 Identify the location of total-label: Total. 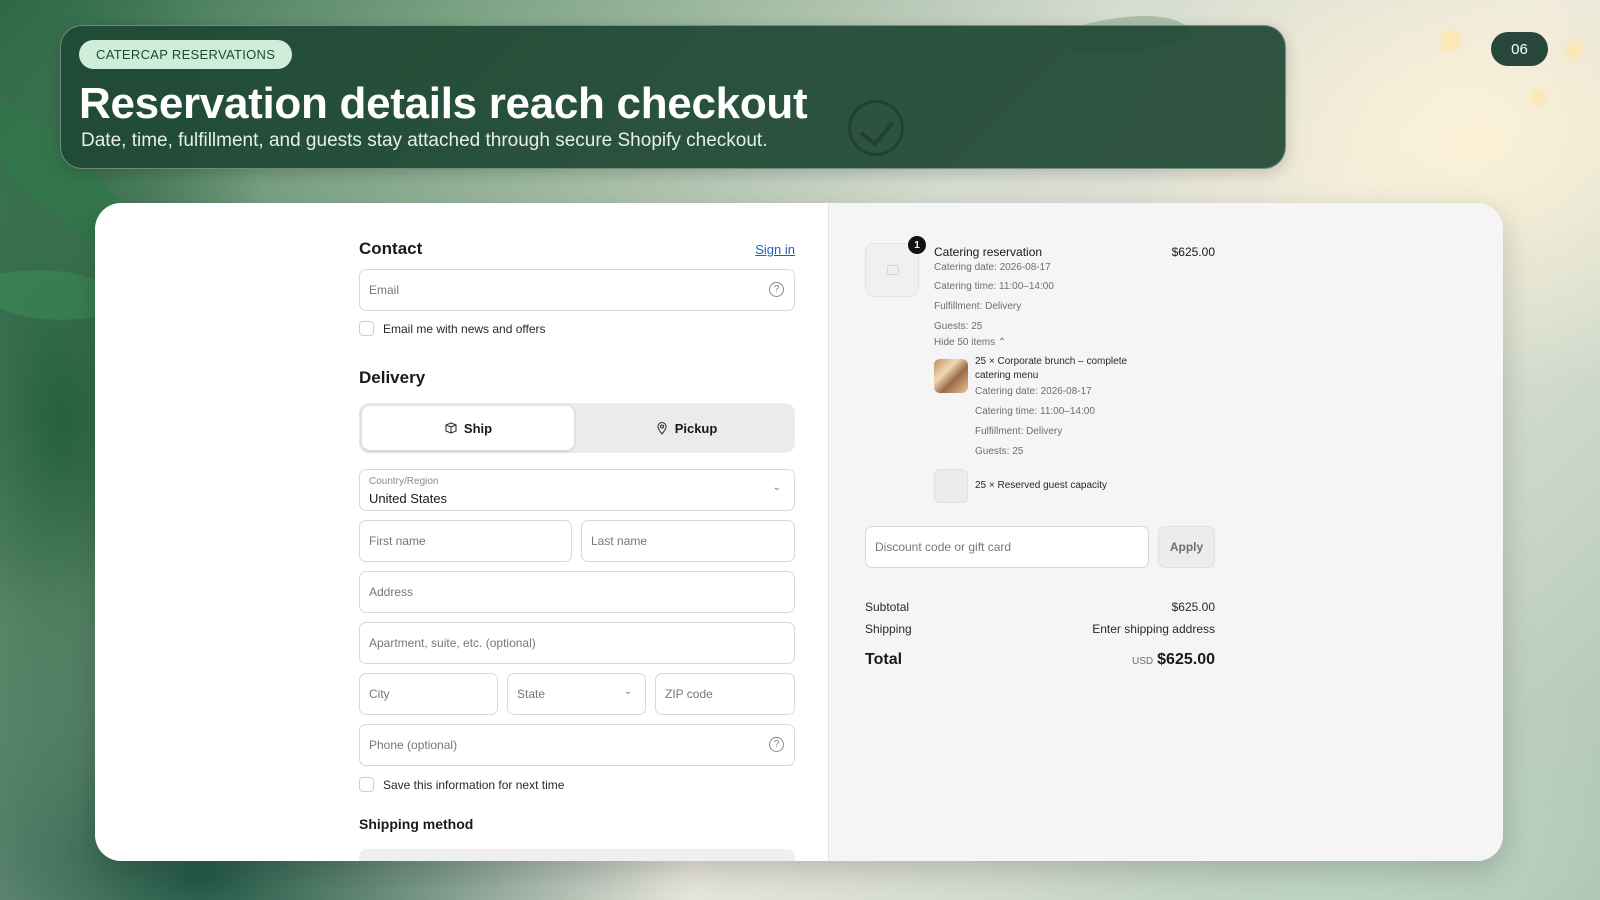
(884, 659).